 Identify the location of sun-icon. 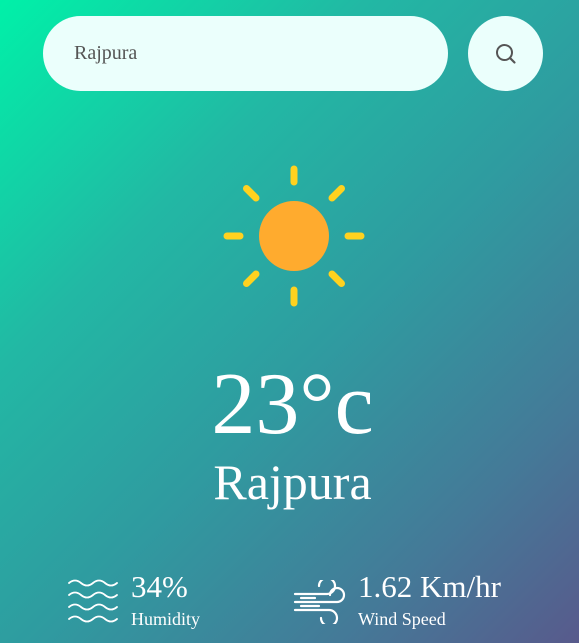
(294, 236).